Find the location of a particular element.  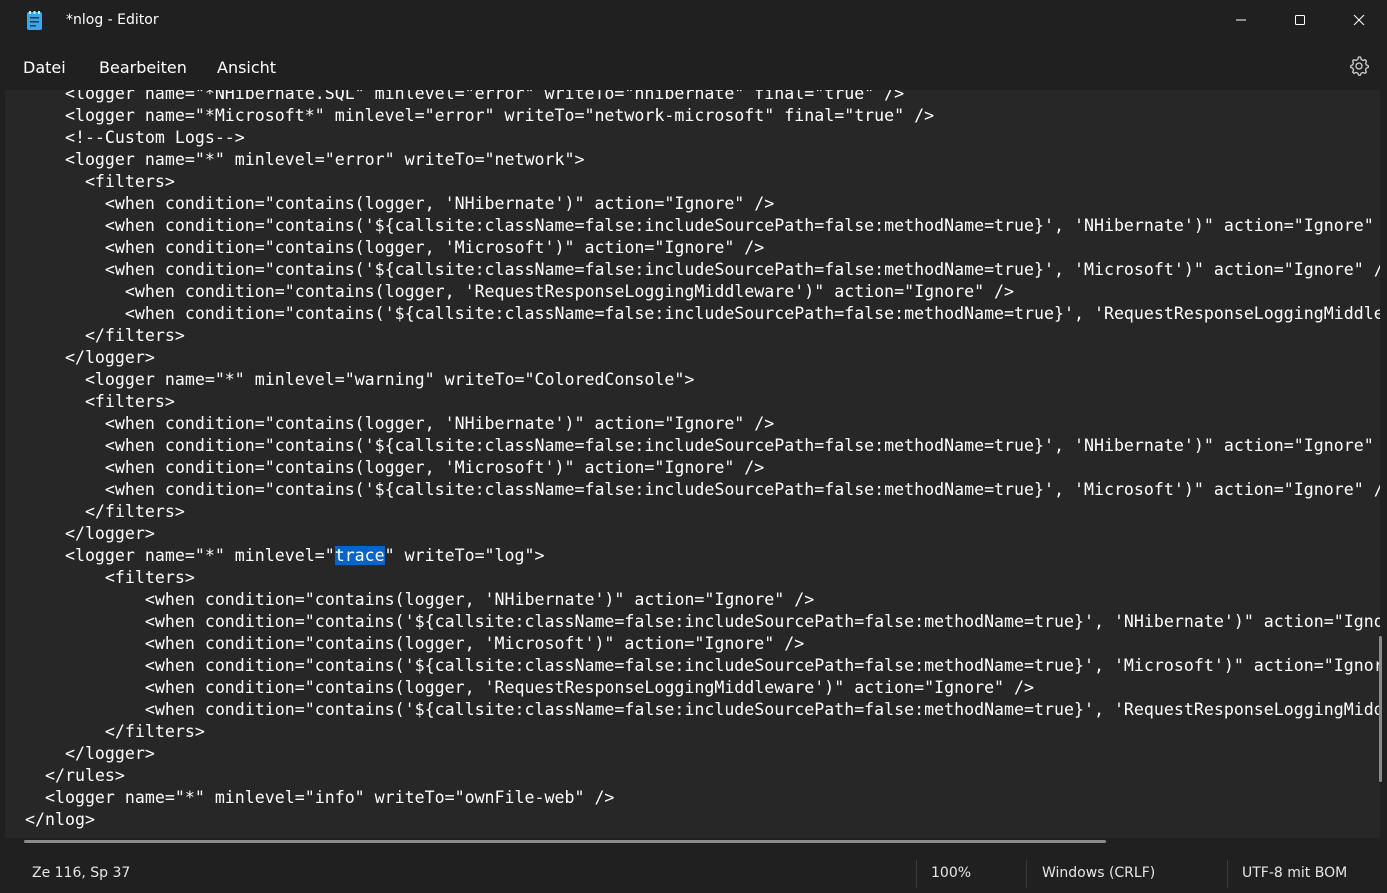

notepad-icon is located at coordinates (34, 20).